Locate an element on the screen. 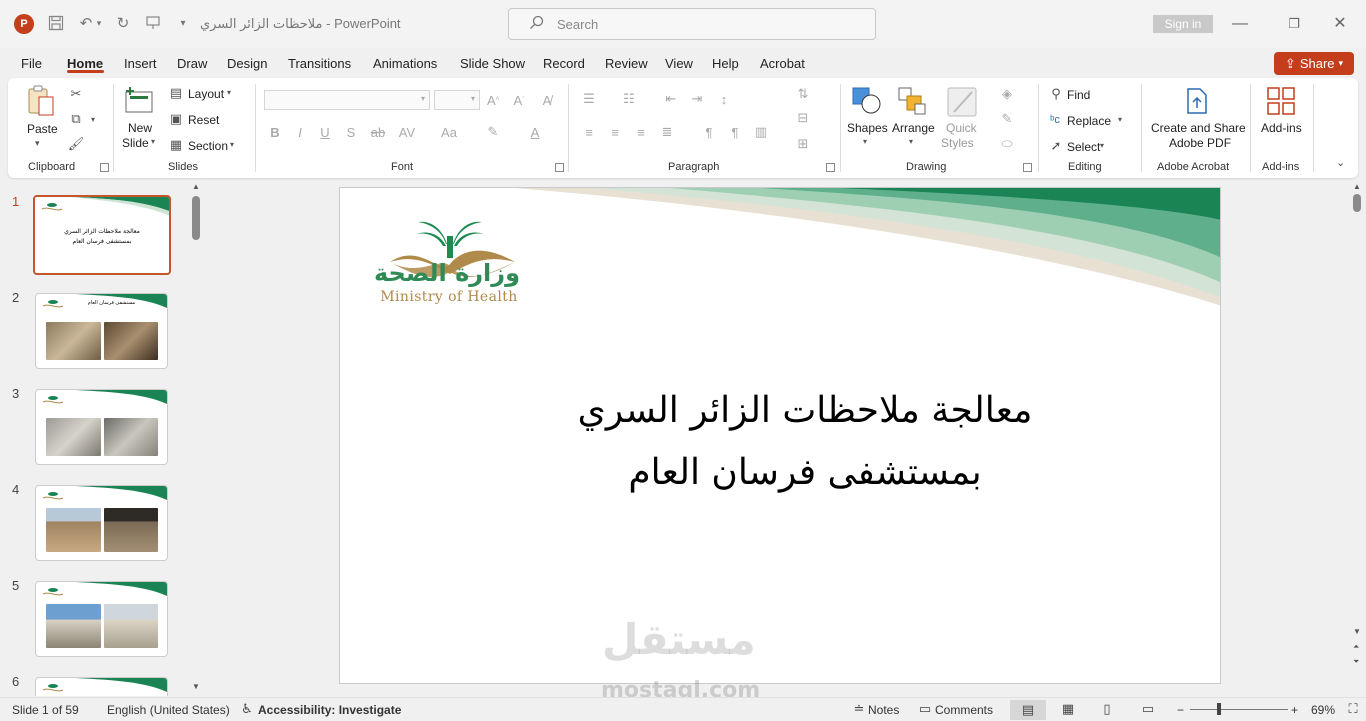  zoom-level: 69% is located at coordinates (1323, 710).